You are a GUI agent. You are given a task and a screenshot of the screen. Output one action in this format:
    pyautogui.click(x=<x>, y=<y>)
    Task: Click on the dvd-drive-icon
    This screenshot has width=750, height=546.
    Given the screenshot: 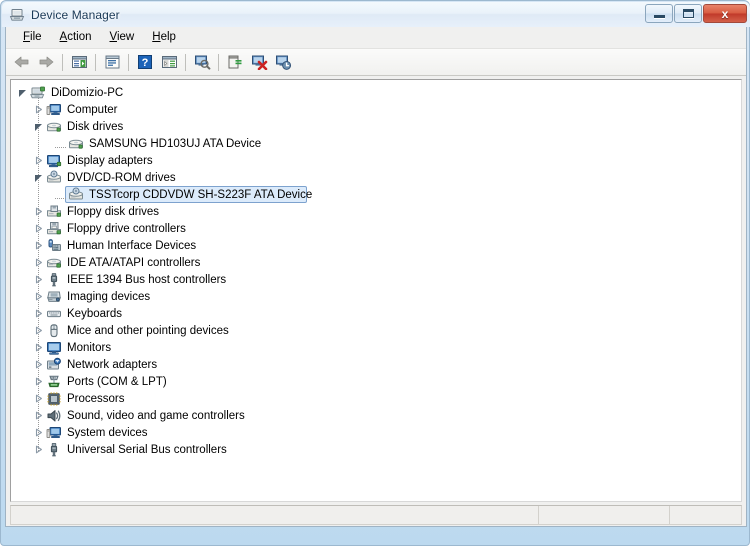 What is the action you would take?
    pyautogui.click(x=76, y=195)
    